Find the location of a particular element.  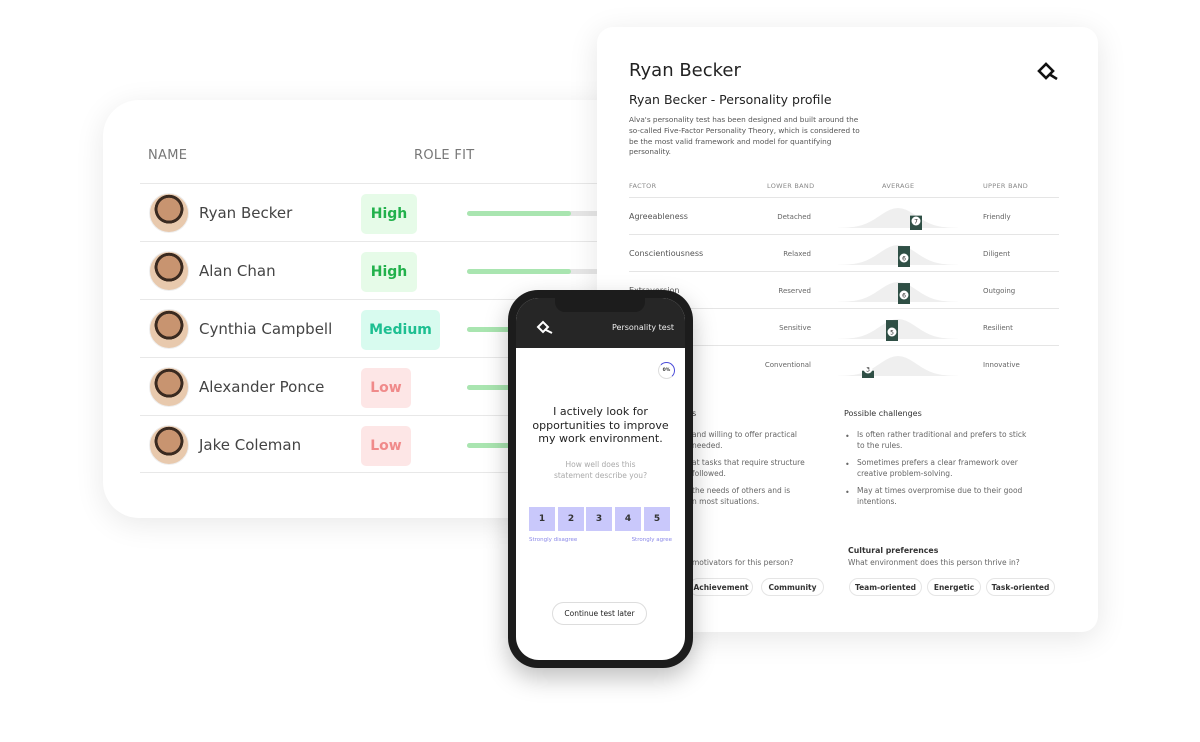

factor-row: Agreeableness Detached 7 Friendly is located at coordinates (844, 215).